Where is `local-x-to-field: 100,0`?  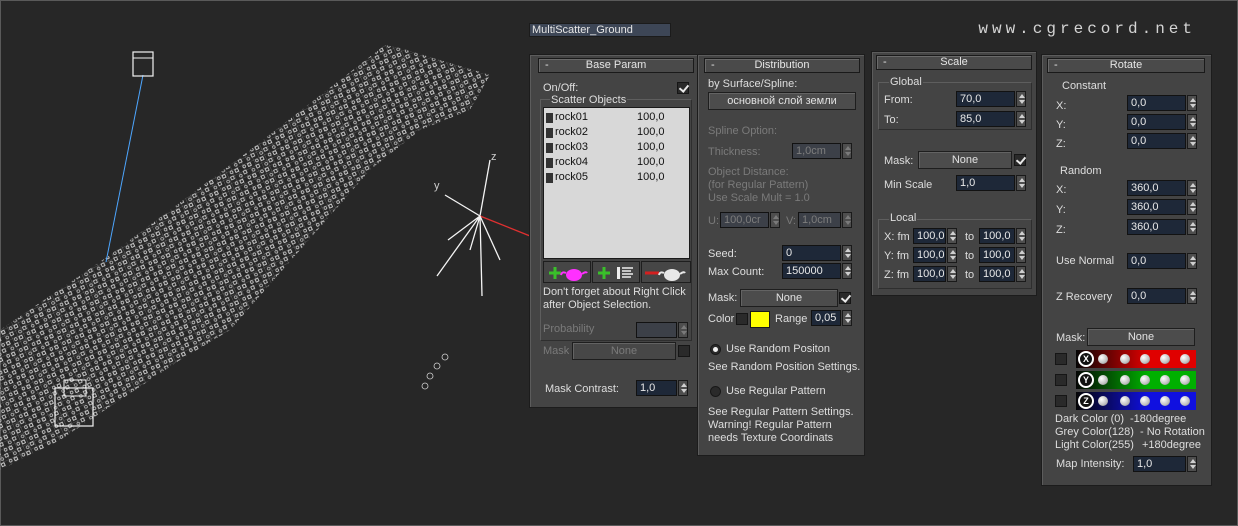
local-x-to-field: 100,0 is located at coordinates (997, 236).